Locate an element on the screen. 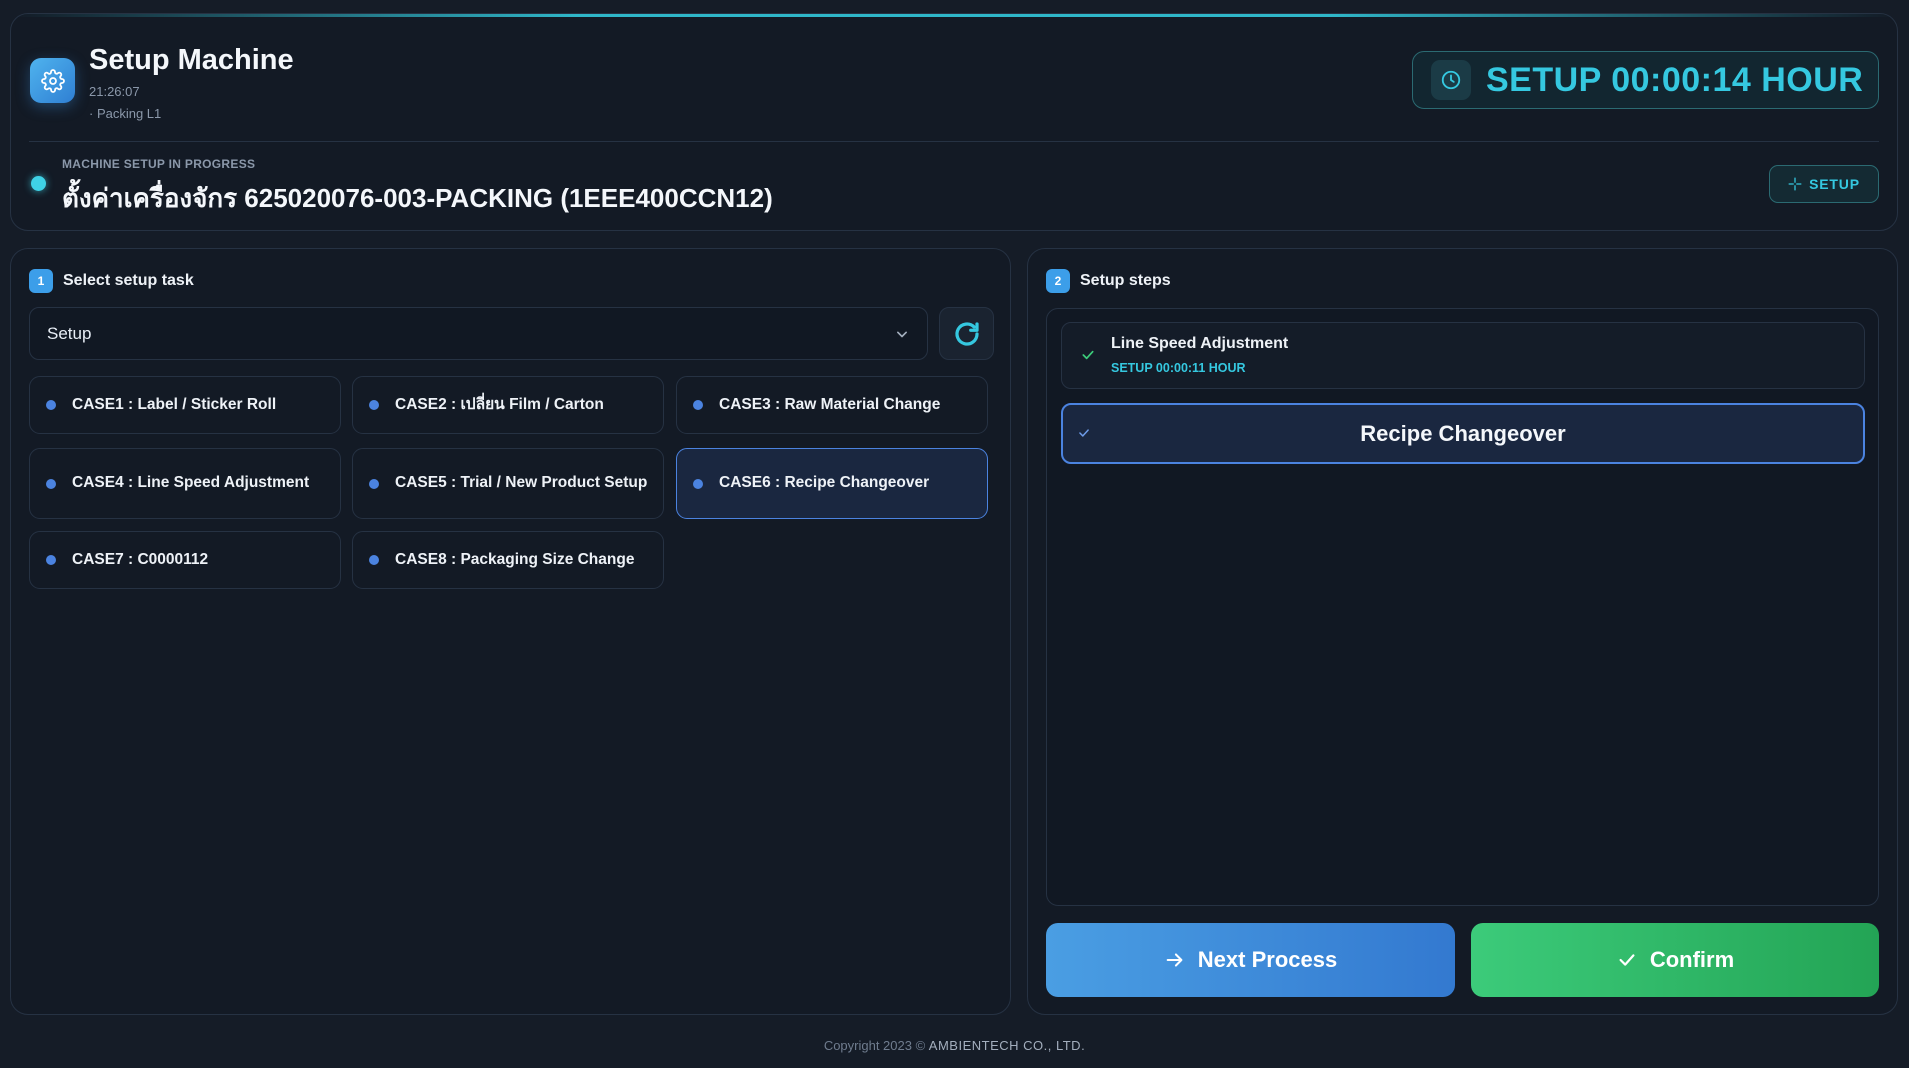 This screenshot has height=1068, width=1909. status-indicator-dot is located at coordinates (38, 183).